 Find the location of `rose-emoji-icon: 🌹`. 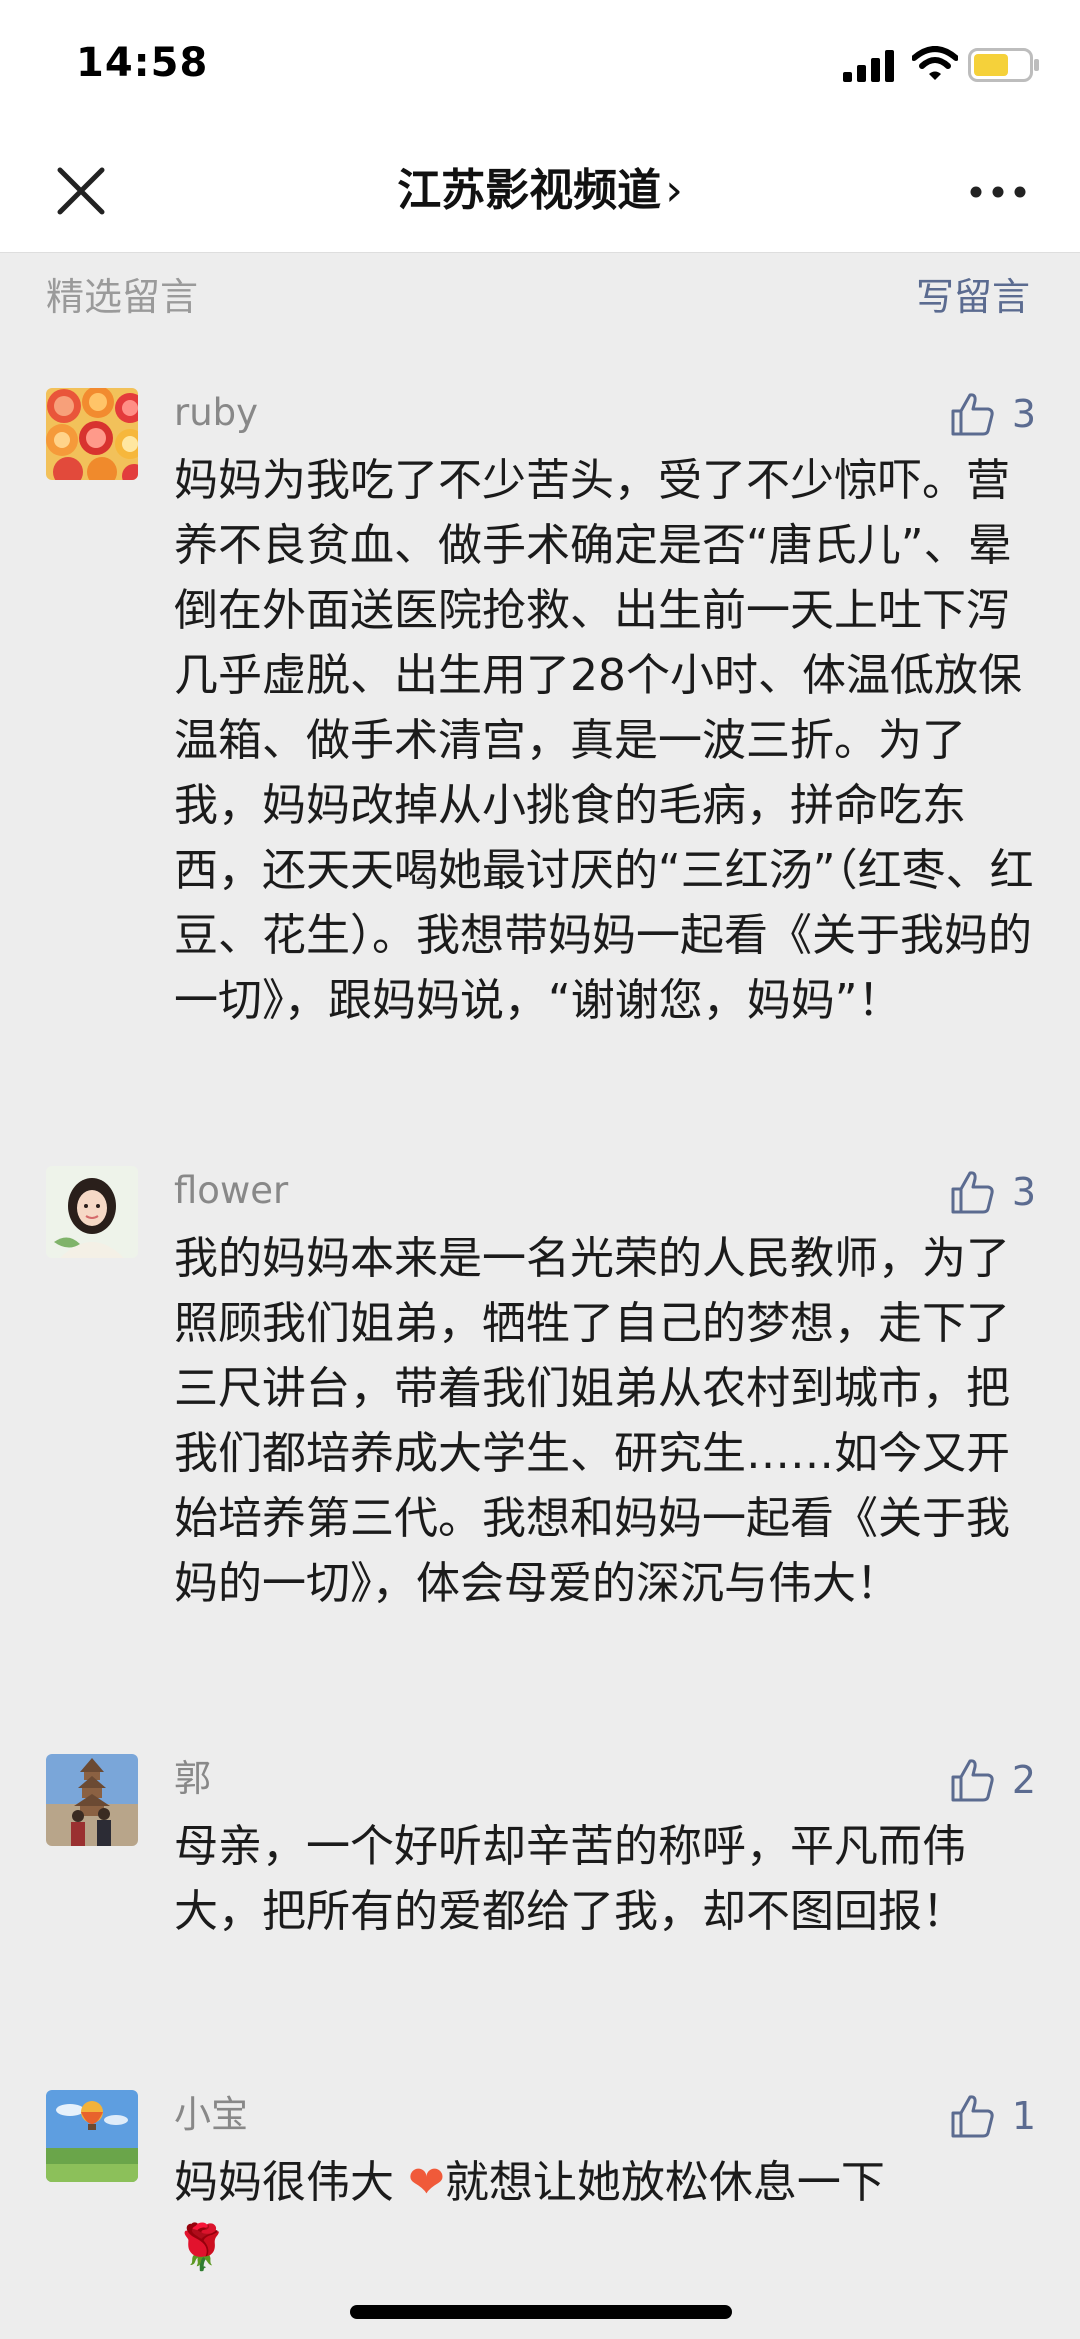

rose-emoji-icon: 🌹 is located at coordinates (201, 2247).